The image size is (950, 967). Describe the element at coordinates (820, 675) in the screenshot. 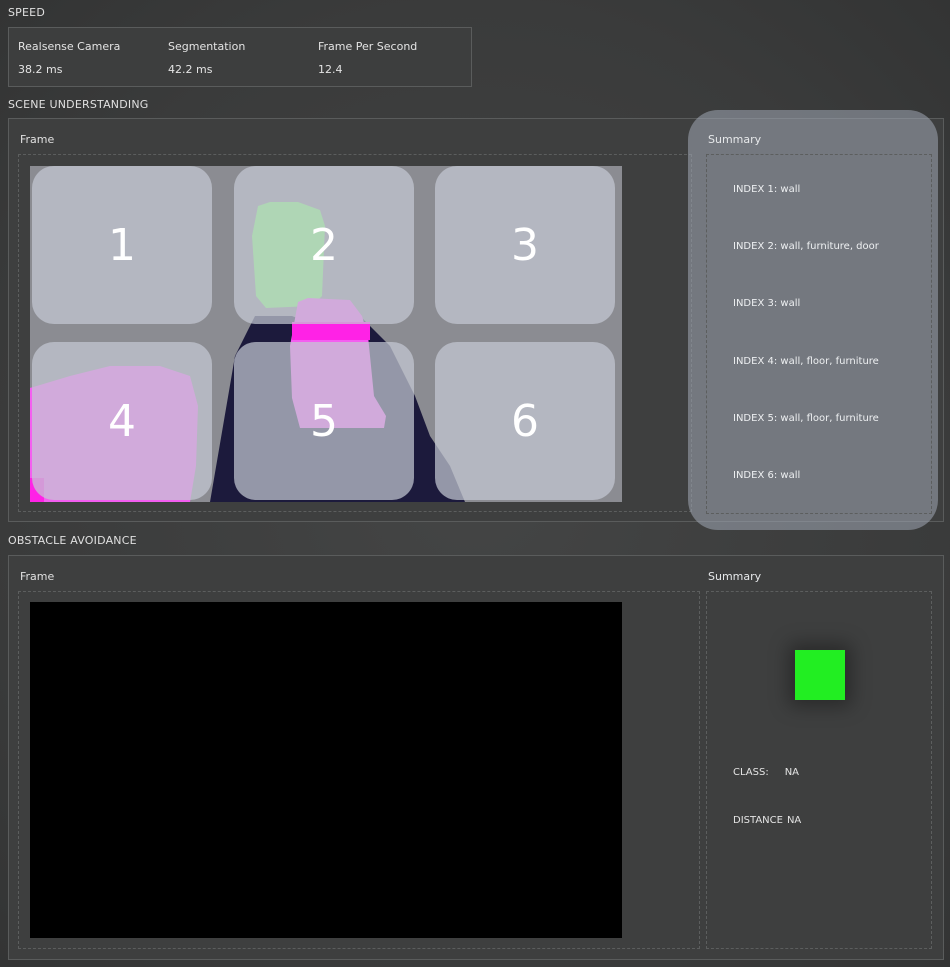

I see `status-indicator` at that location.